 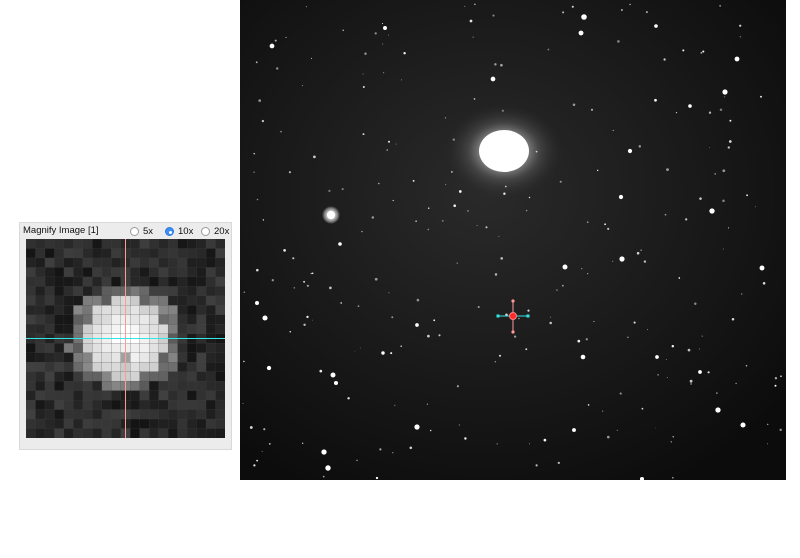 What do you see at coordinates (179, 231) in the screenshot?
I see `zoom-10x-radio: 10x` at bounding box center [179, 231].